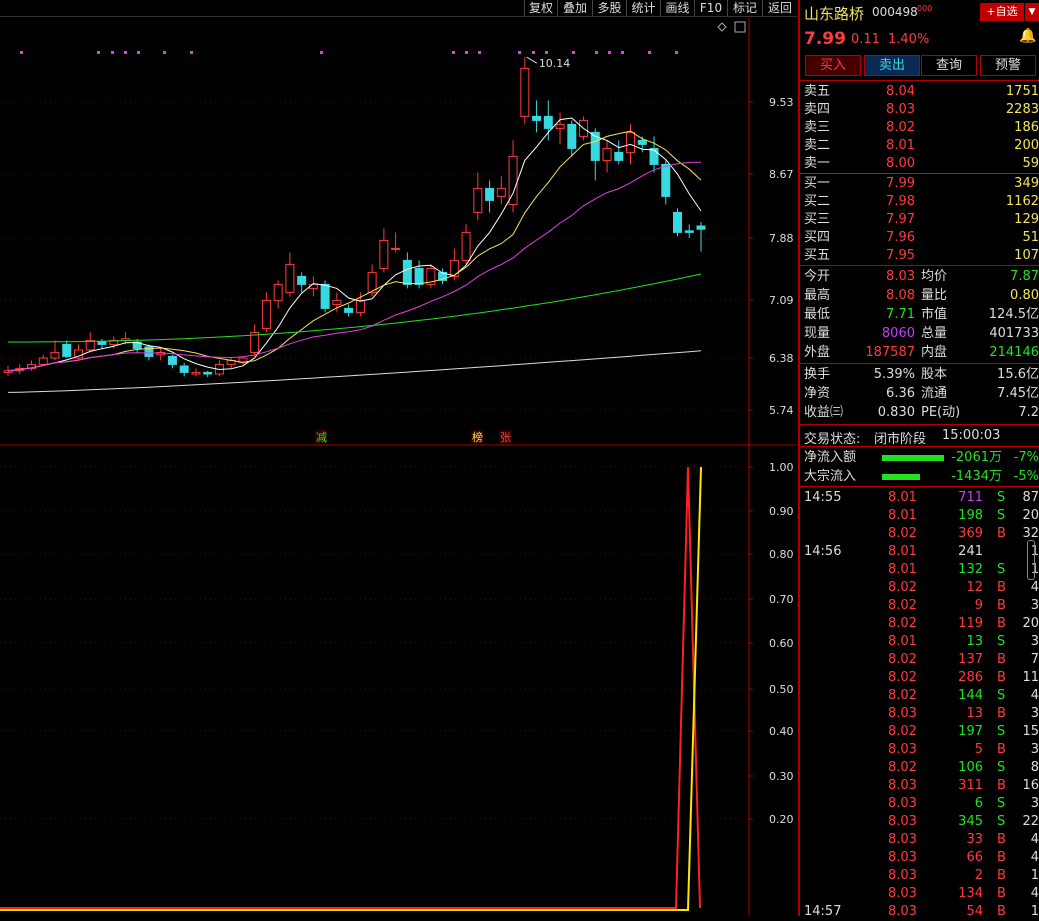  I want to click on stat-value: 7.71, so click(900, 314).